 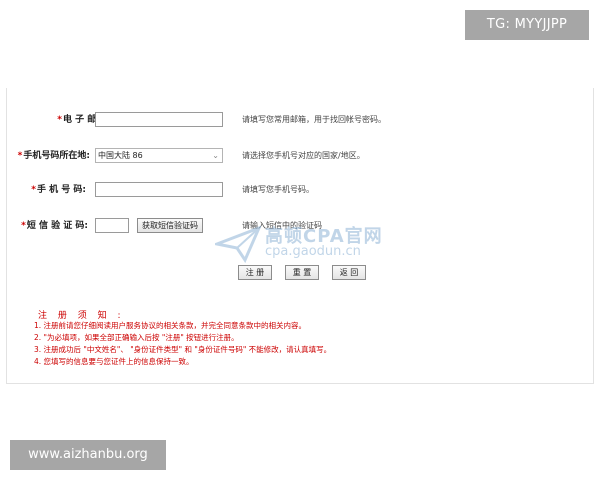 What do you see at coordinates (238, 244) in the screenshot?
I see `paper-plane-icon` at bounding box center [238, 244].